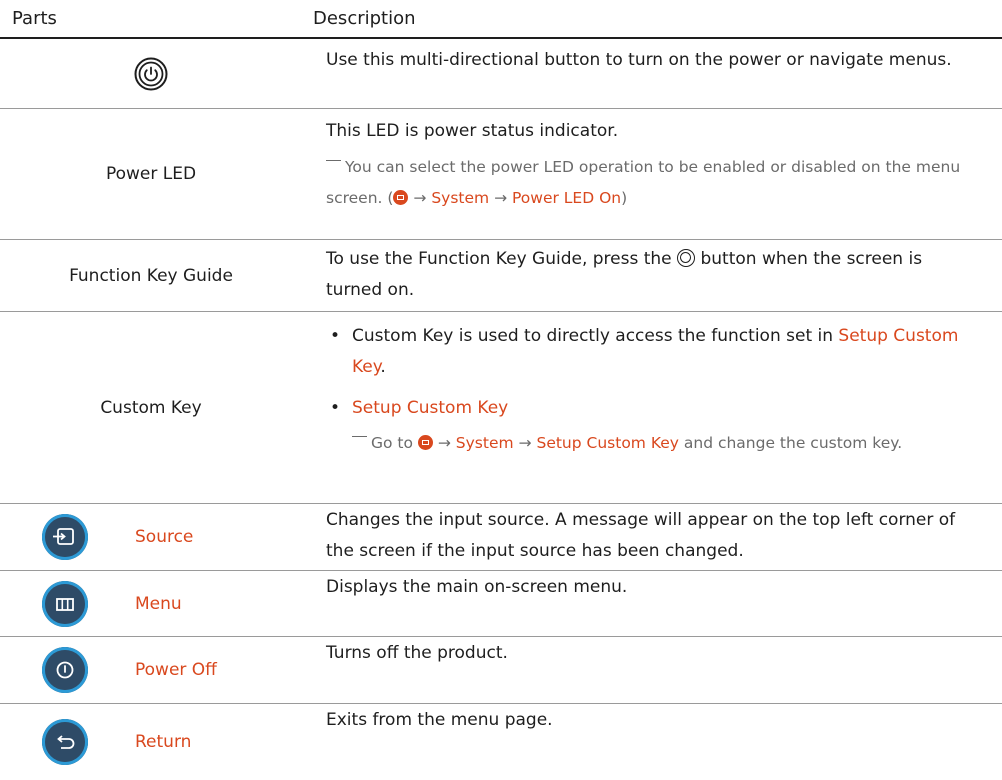 This screenshot has height=780, width=1002. I want to click on table-header: Parts Description, so click(501, 19).